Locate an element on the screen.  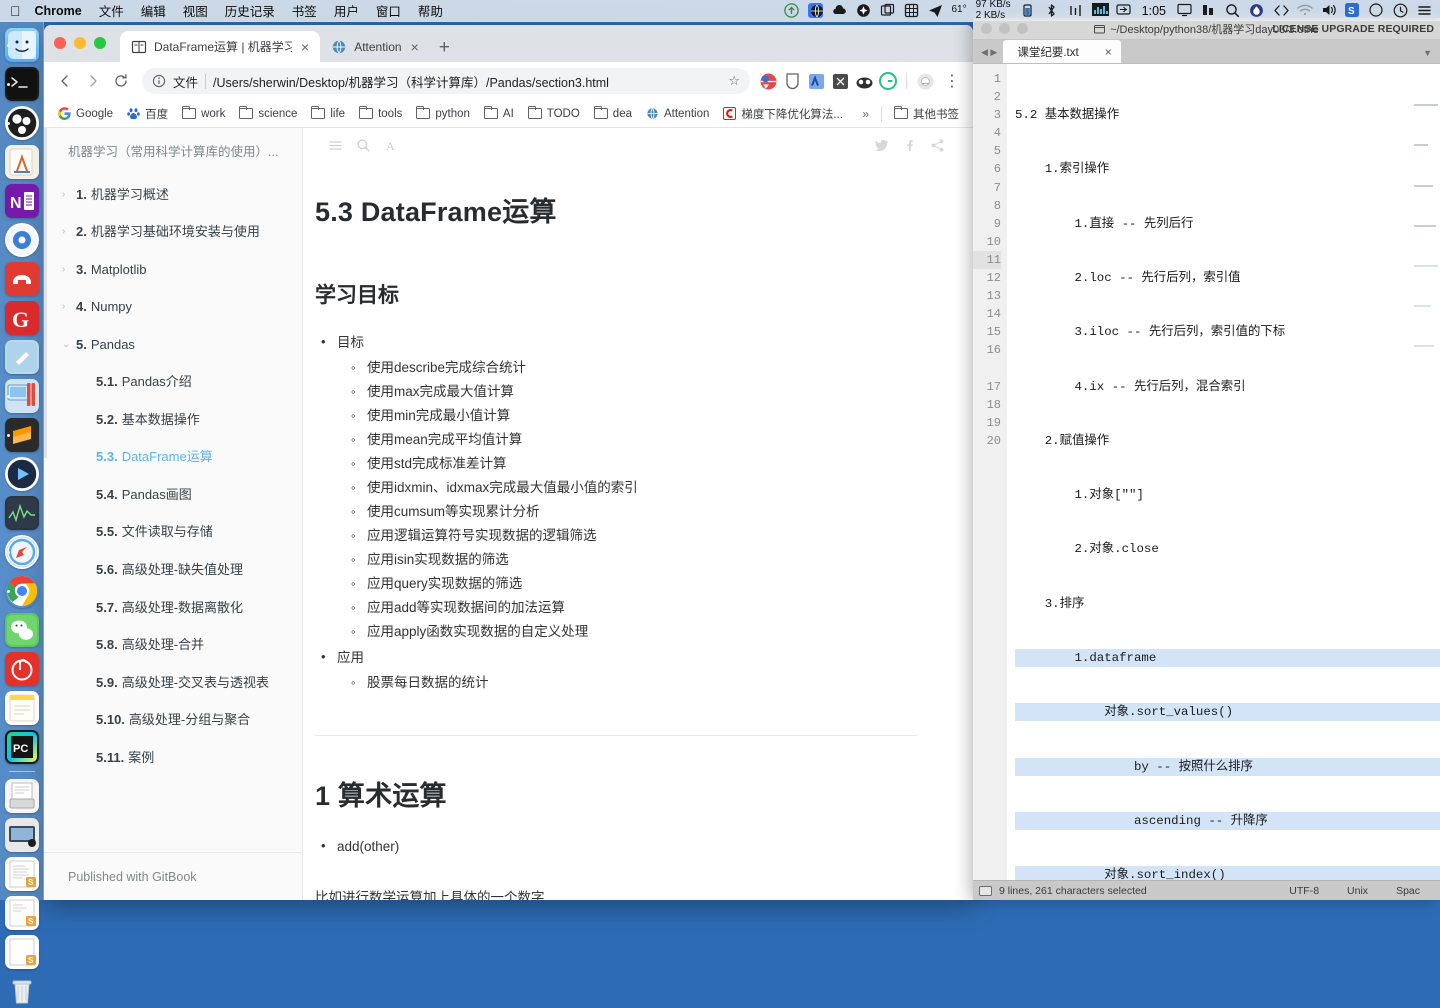
dock-item-netease-music is located at coordinates (22, 669).